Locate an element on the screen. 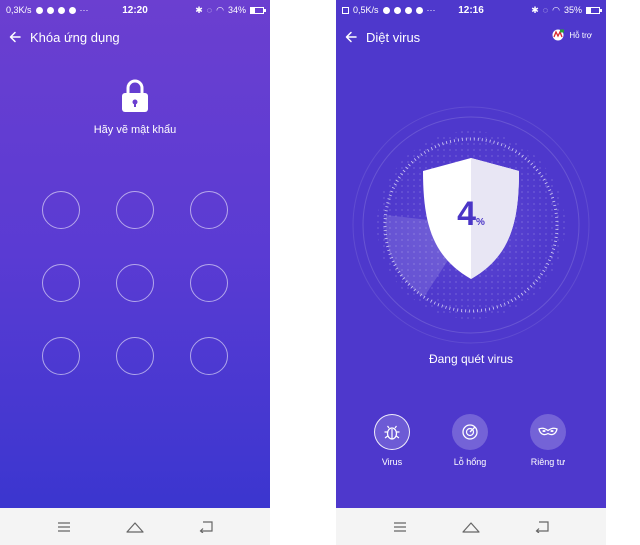 This screenshot has width=640, height=545. target-icon is located at coordinates (470, 432).